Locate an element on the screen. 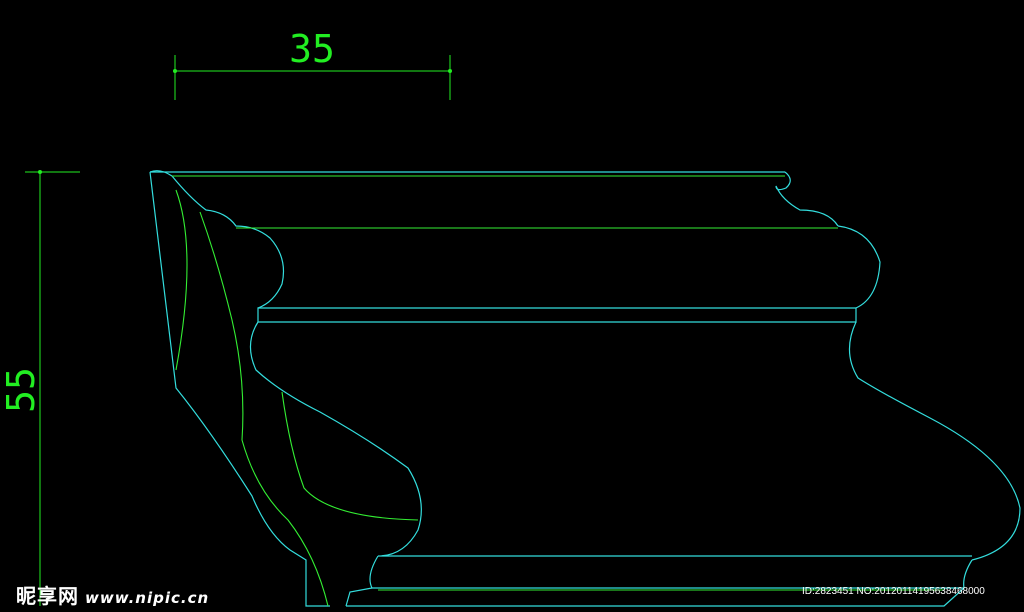  inner-curve-b is located at coordinates (264, 409).